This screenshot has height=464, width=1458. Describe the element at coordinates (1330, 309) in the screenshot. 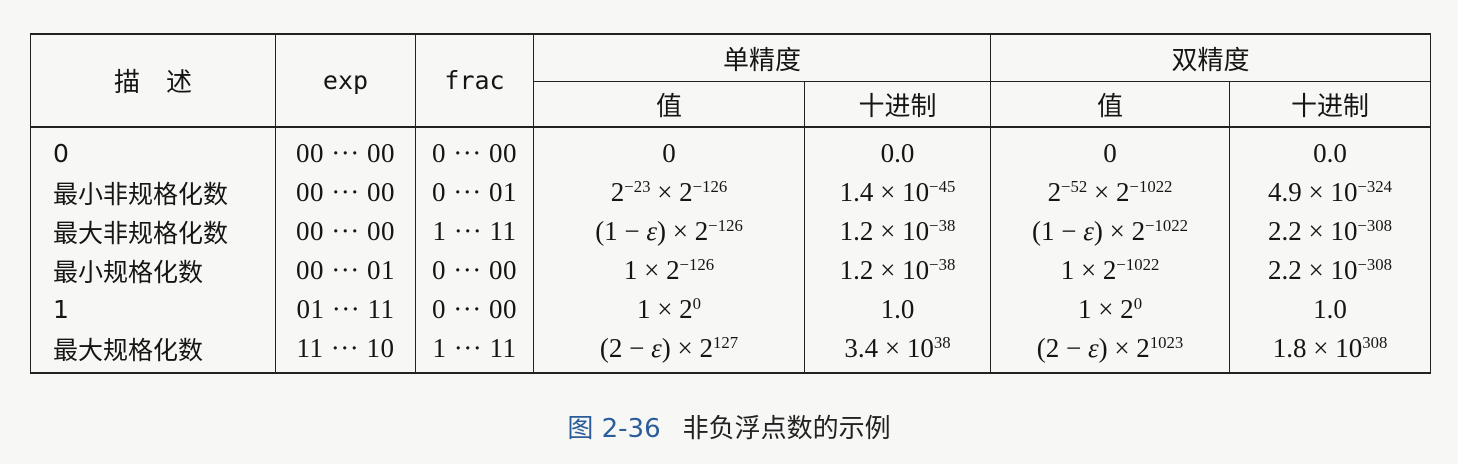

I see `cell-double-decimal: 1.0` at that location.